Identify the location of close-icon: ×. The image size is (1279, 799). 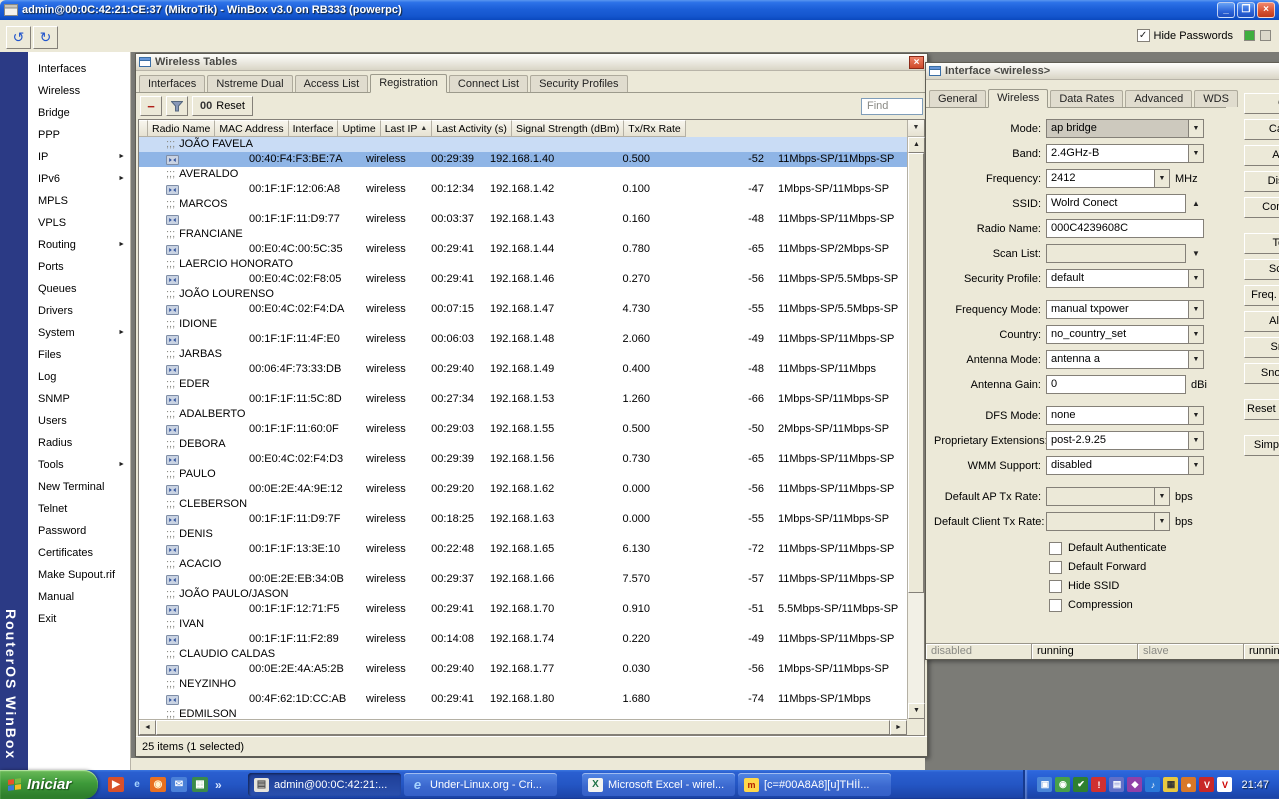
(916, 62).